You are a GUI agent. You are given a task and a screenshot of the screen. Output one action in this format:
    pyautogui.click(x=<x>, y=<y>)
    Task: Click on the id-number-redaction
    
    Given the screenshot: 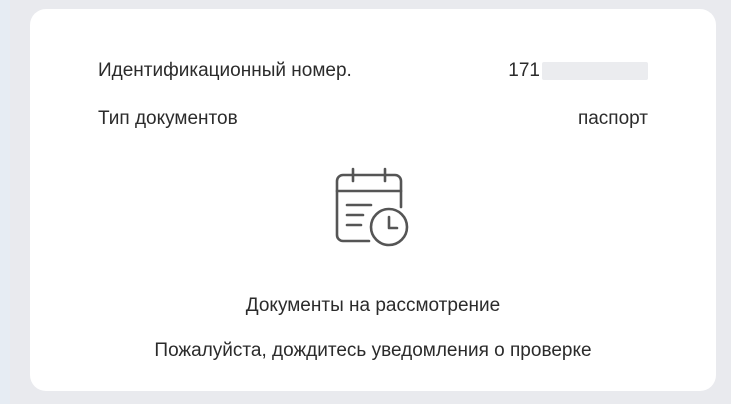 What is the action you would take?
    pyautogui.click(x=595, y=71)
    